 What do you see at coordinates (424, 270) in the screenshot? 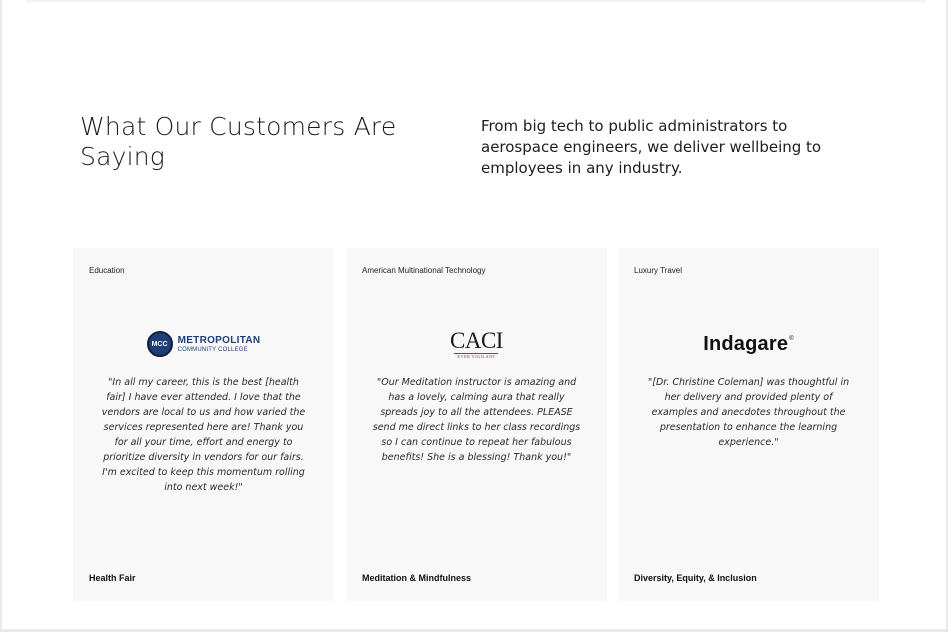
I see `card-industry-label: American Multinational Technology` at bounding box center [424, 270].